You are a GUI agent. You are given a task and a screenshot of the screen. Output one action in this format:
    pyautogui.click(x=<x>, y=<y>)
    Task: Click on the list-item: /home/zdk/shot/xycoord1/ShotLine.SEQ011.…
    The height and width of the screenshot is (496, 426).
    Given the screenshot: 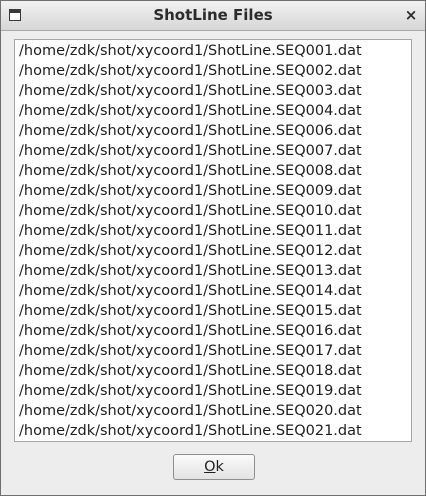 What is the action you would take?
    pyautogui.click(x=213, y=231)
    